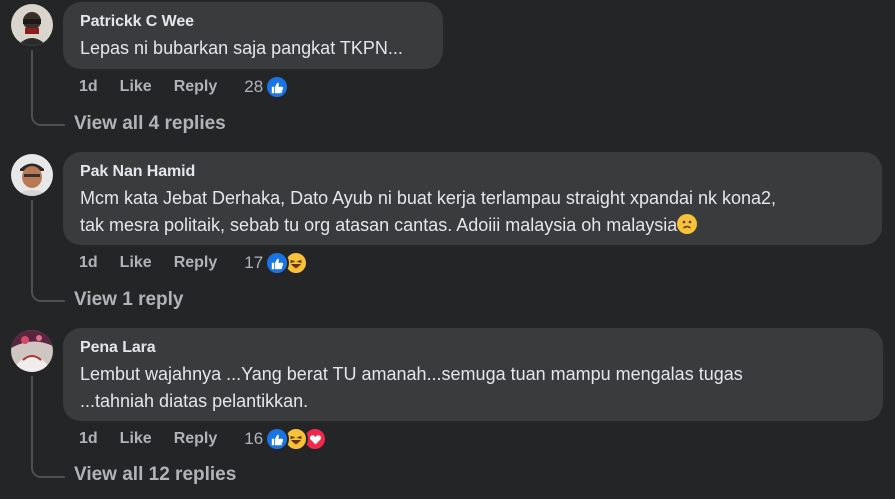 This screenshot has width=895, height=499. Describe the element at coordinates (155, 475) in the screenshot. I see `view-replies-link: View all 12 replies` at that location.